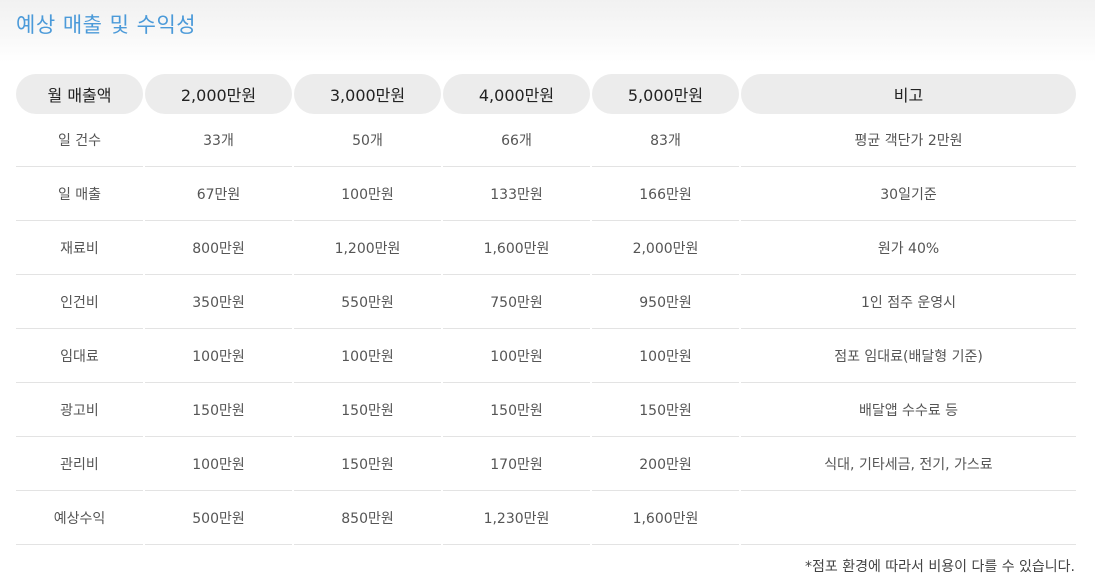 This screenshot has height=580, width=1095. What do you see at coordinates (218, 140) in the screenshot?
I see `table-cell: 33개` at bounding box center [218, 140].